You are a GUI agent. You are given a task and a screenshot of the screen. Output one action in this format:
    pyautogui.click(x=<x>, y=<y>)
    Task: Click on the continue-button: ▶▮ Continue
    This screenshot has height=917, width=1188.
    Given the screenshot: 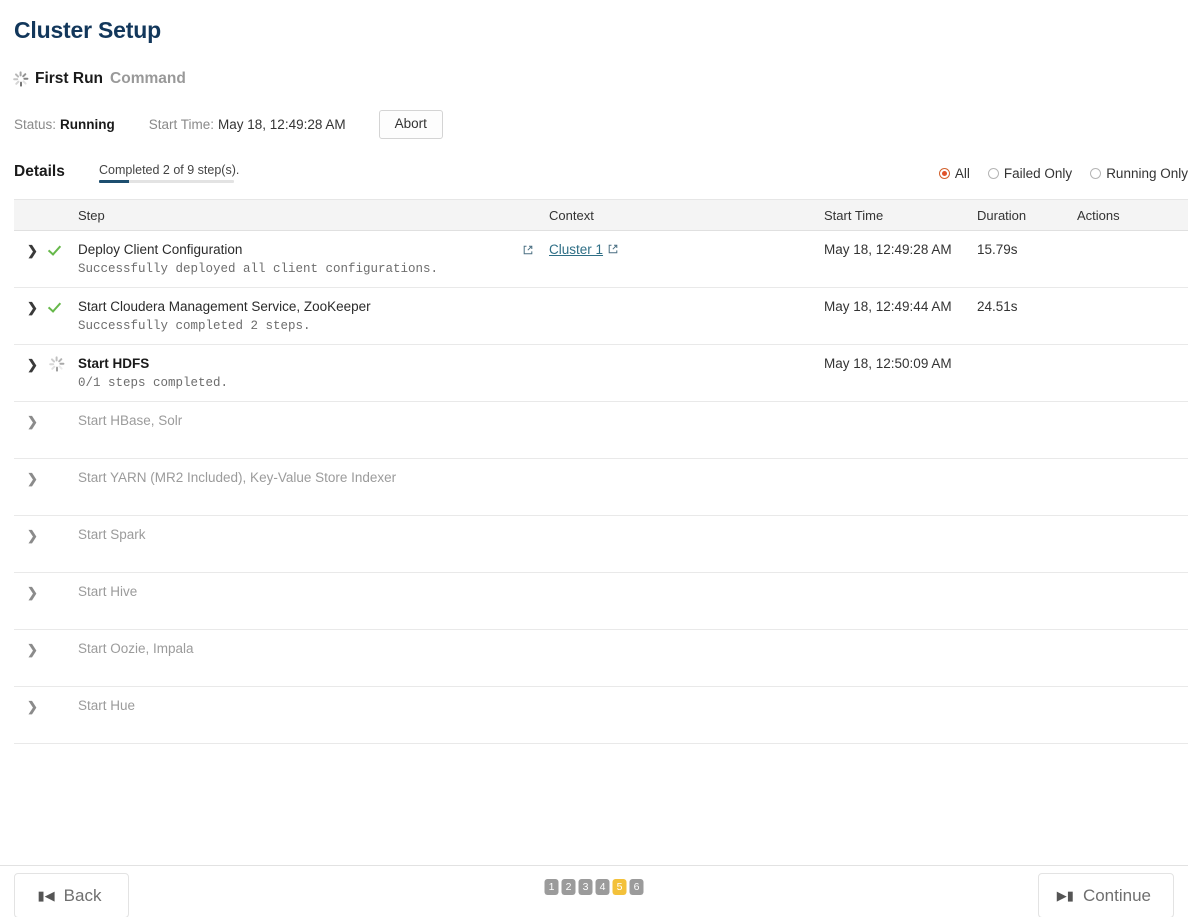 What is the action you would take?
    pyautogui.click(x=1105, y=895)
    